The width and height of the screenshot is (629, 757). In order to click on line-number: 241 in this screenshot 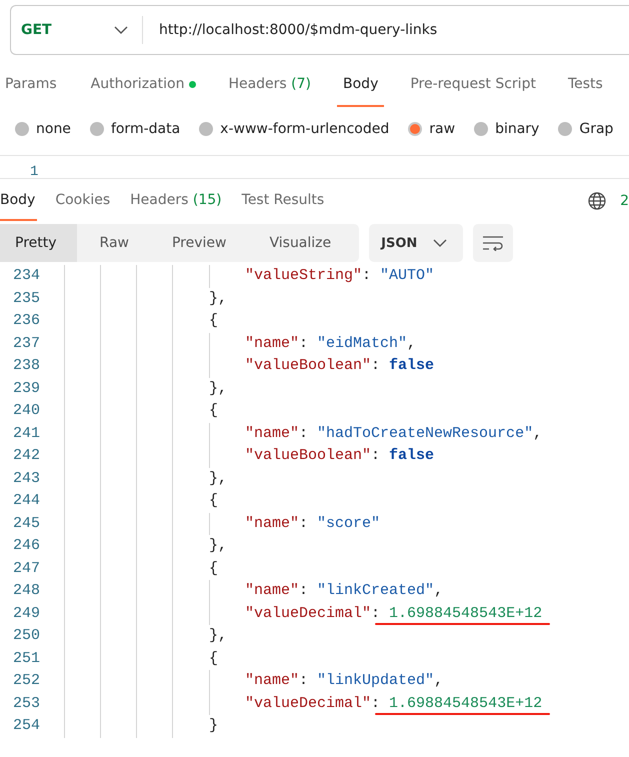, I will do `click(26, 434)`.